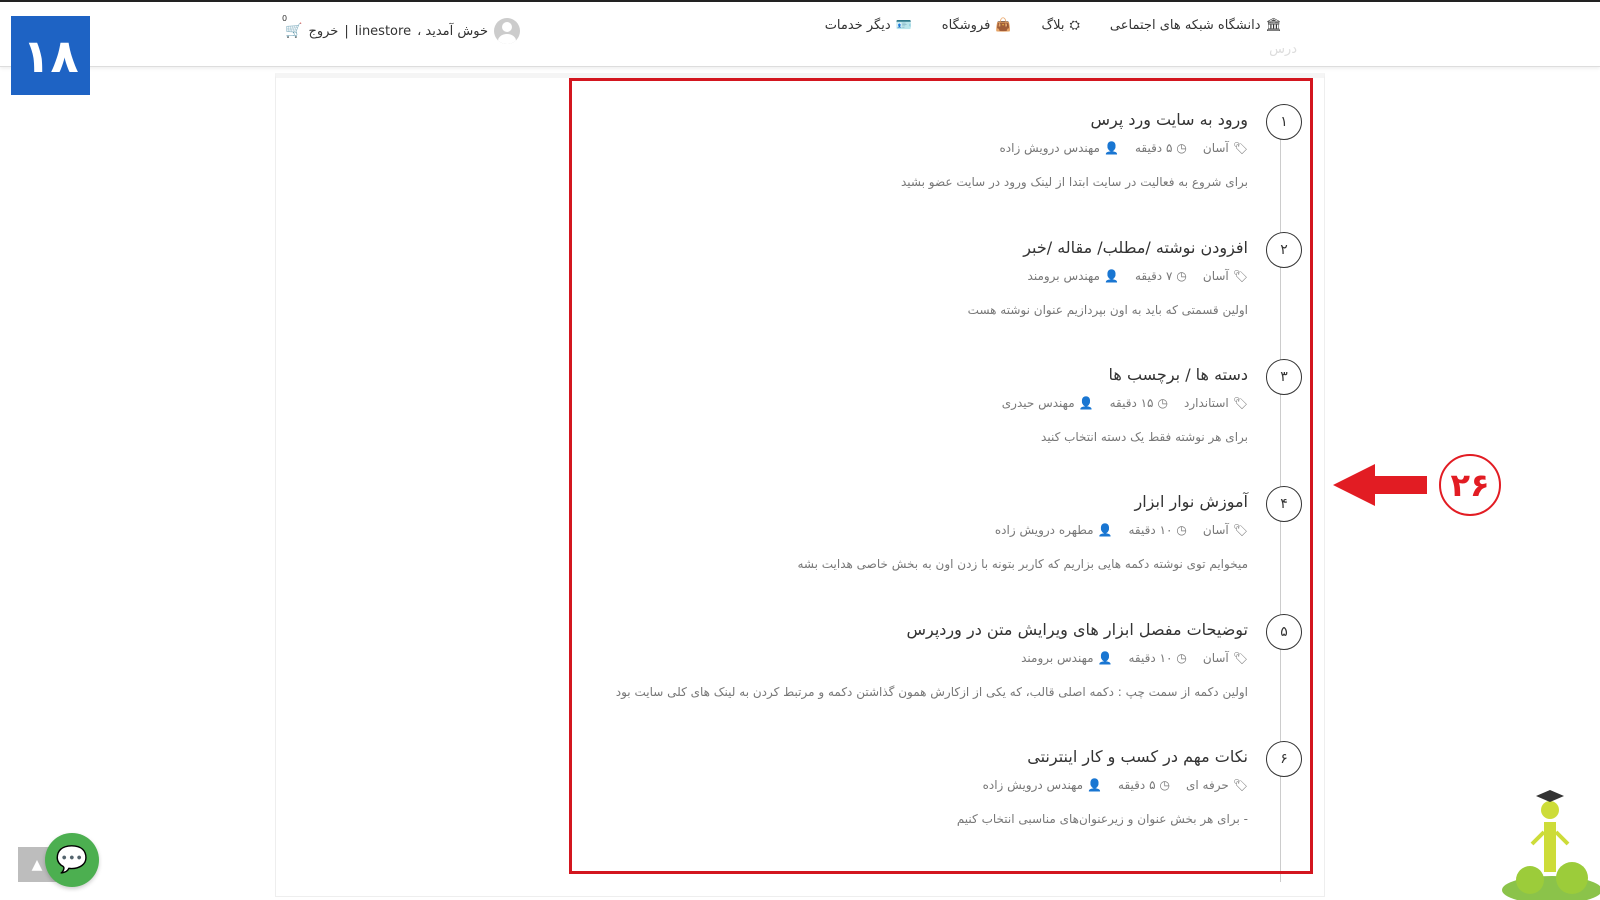  Describe the element at coordinates (452, 31) in the screenshot. I see `welcome-text: خوش آمدید ،` at that location.